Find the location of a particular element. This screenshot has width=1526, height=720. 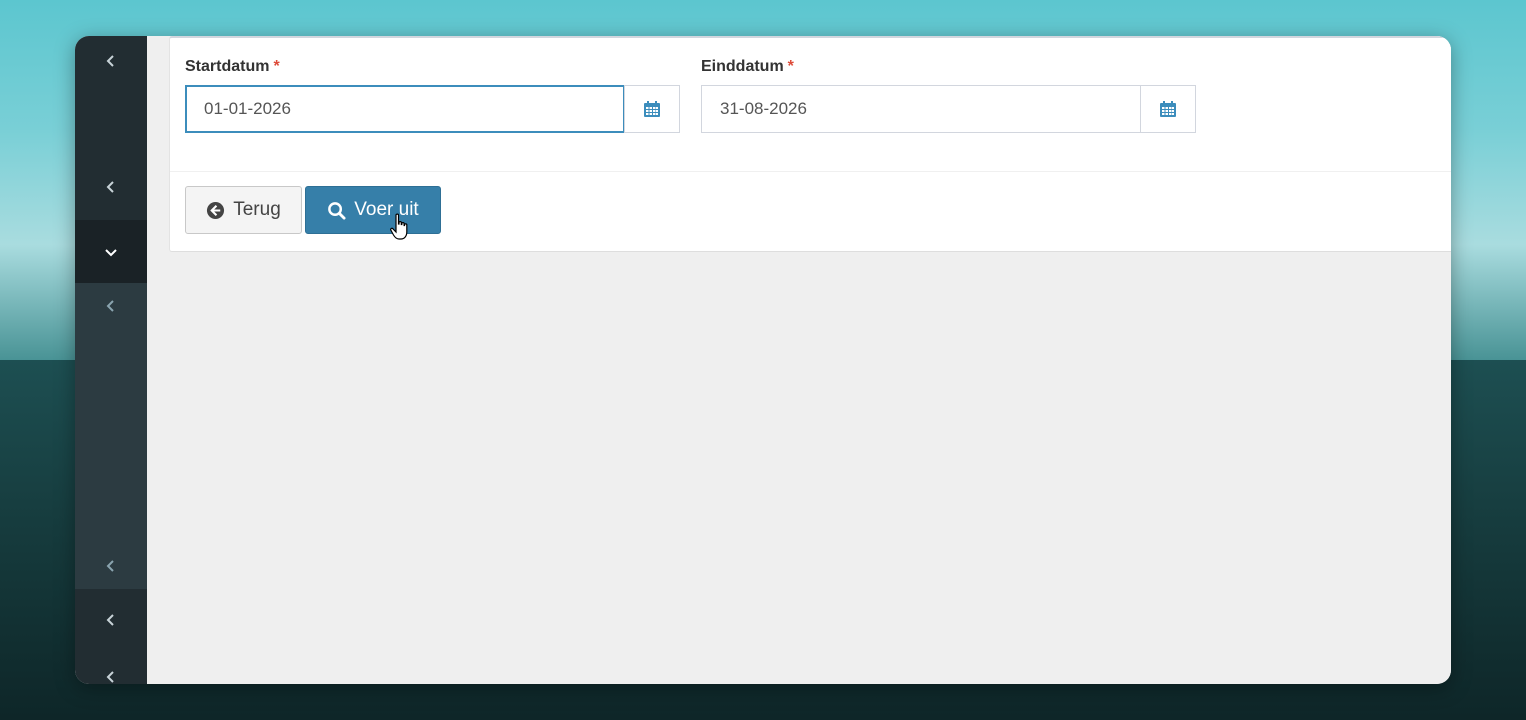

start-date-label: Startdatum * is located at coordinates (232, 67).